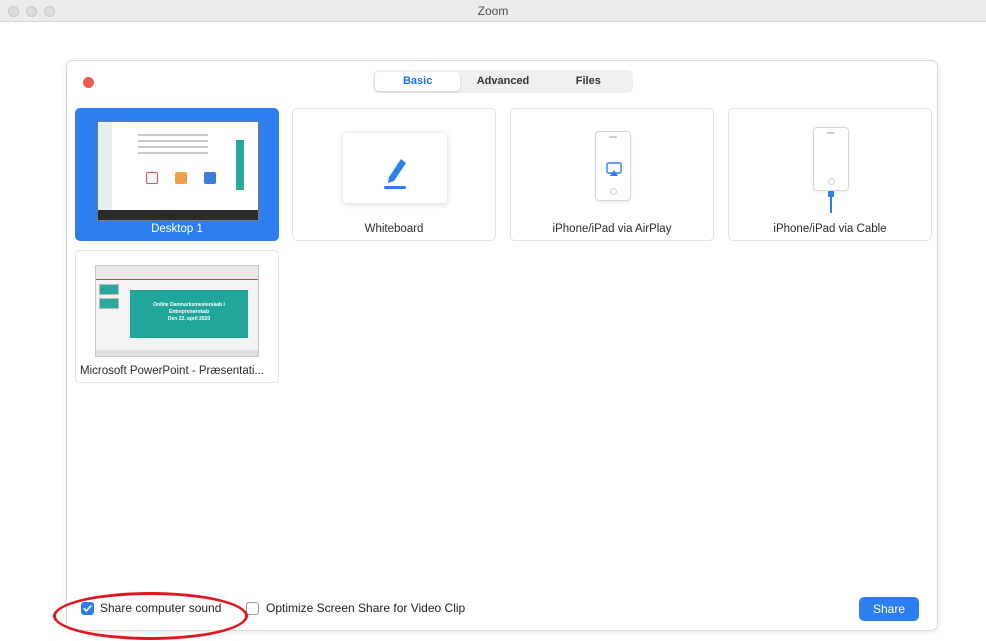 This screenshot has width=986, height=641. I want to click on share-sound-checkbox, so click(87, 608).